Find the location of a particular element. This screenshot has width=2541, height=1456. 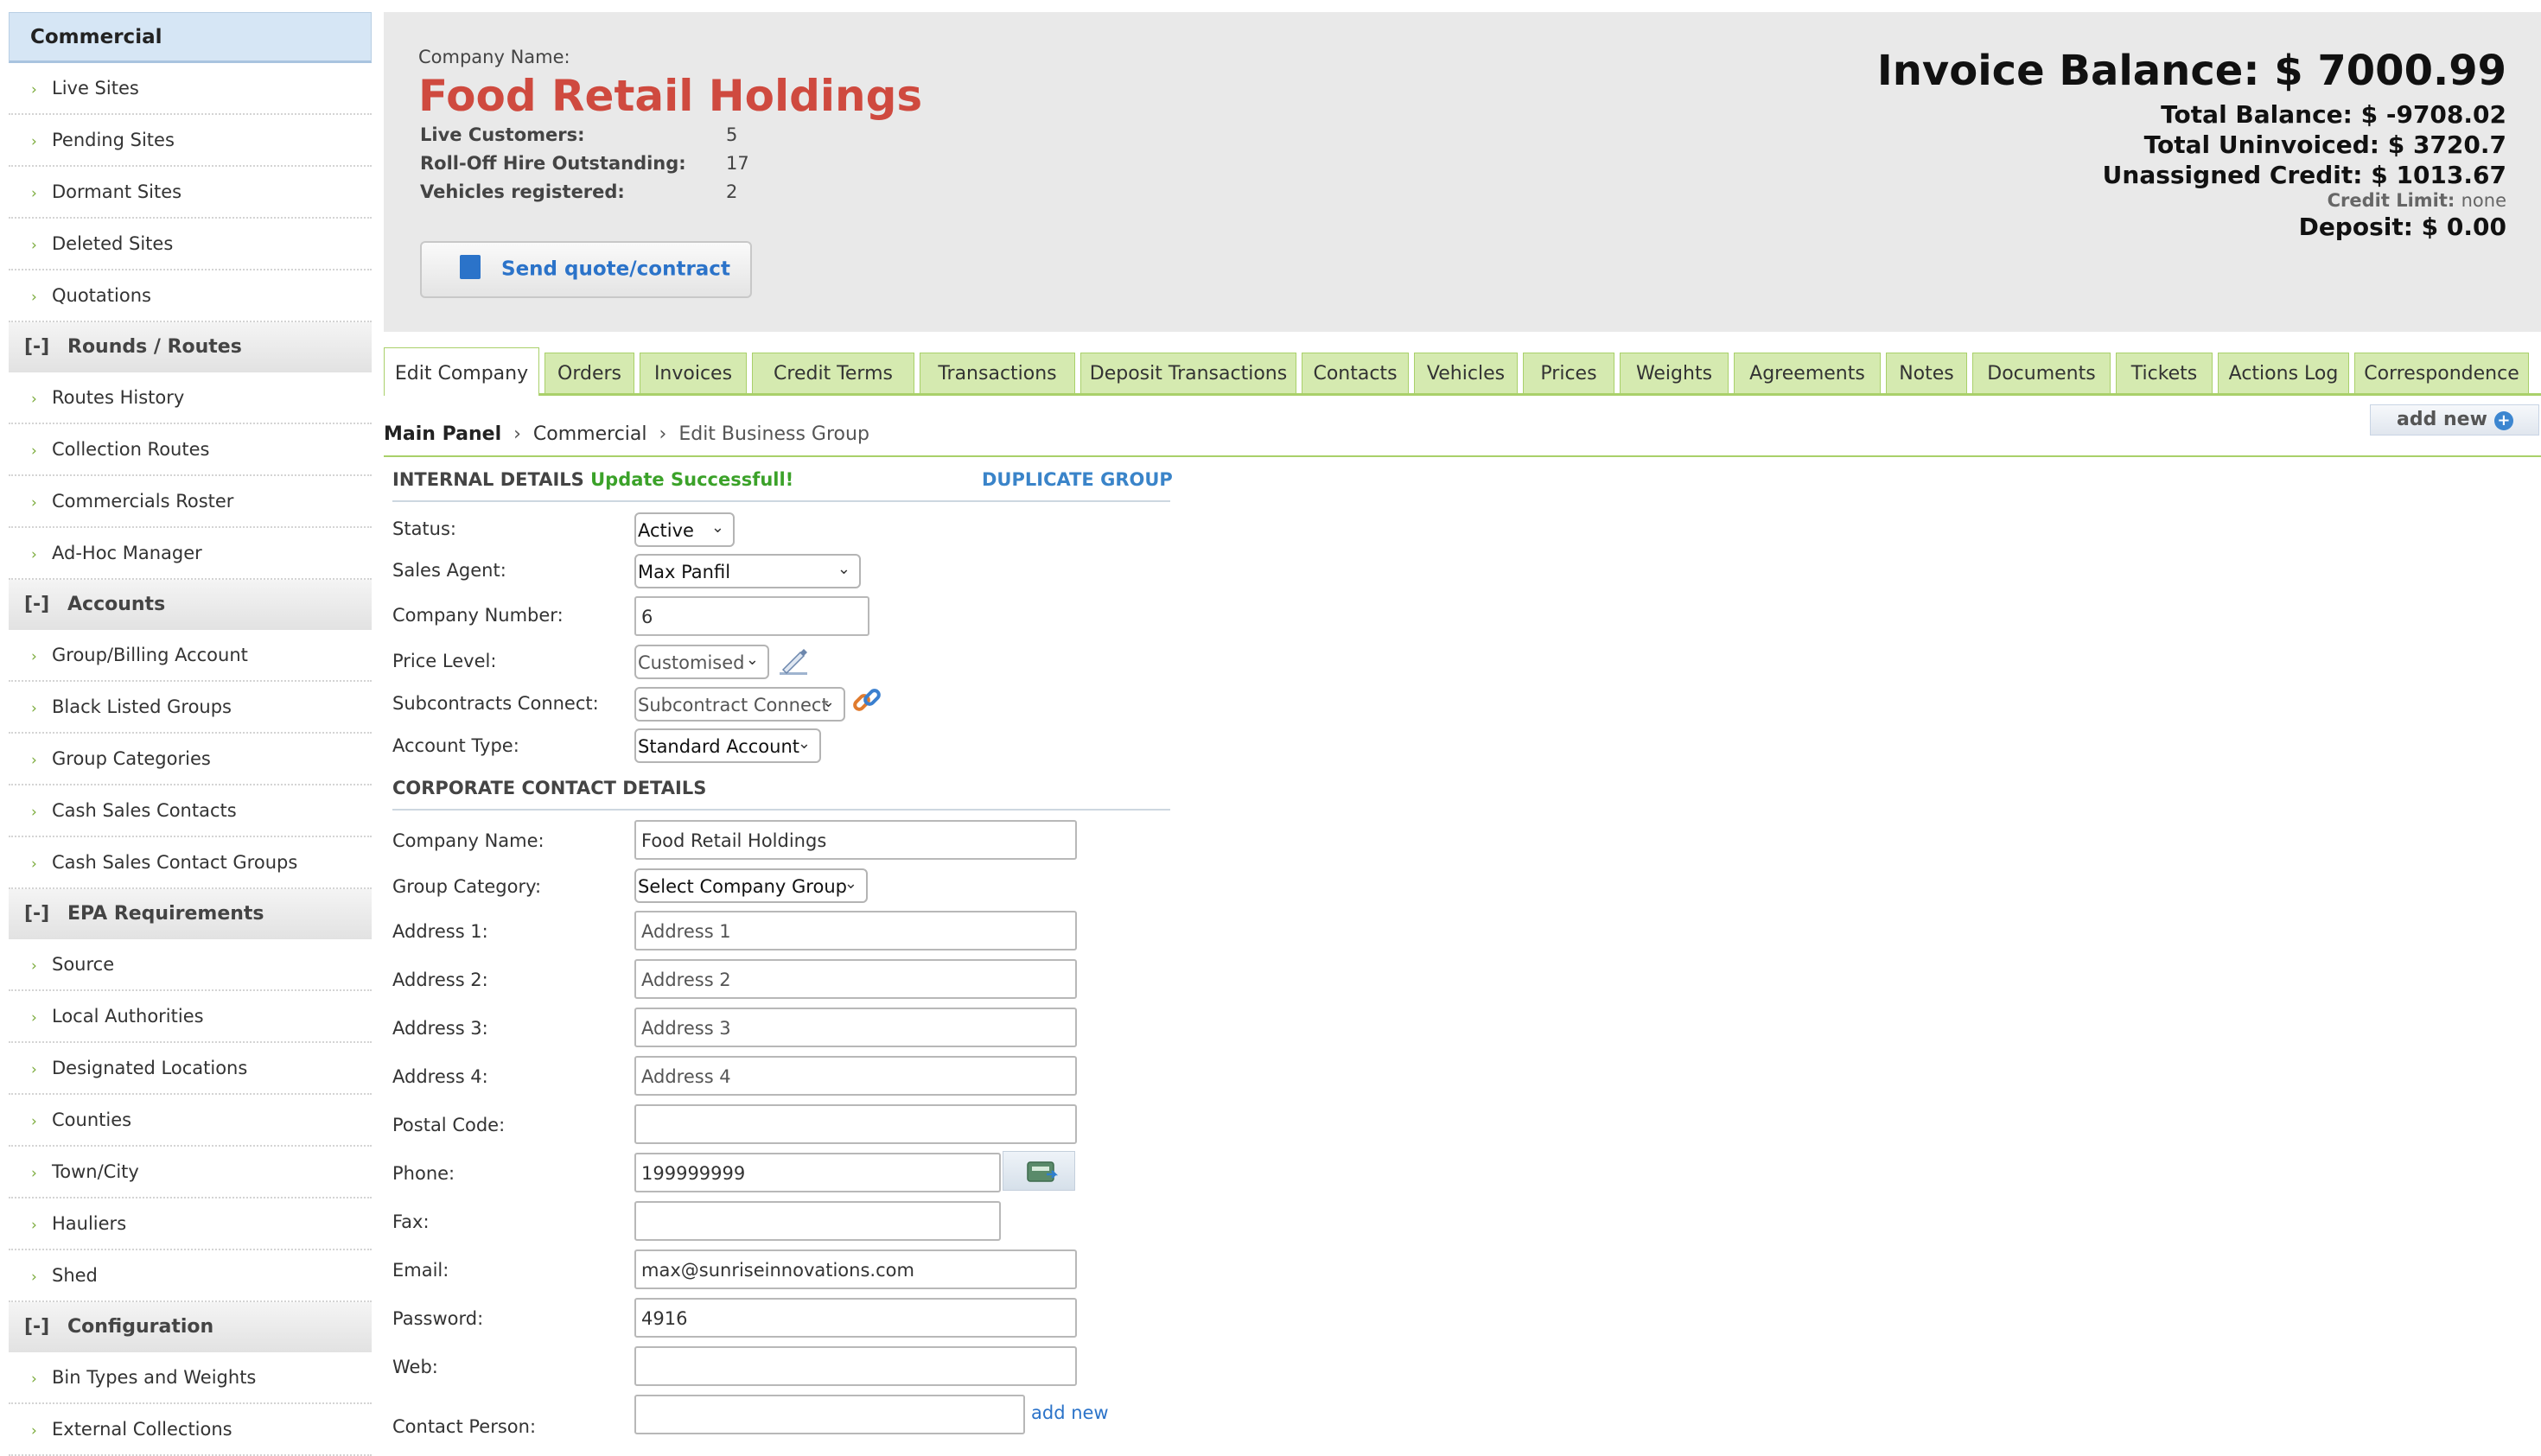

sidebar-item-designated-locations: › Designated Locations is located at coordinates (190, 1069).